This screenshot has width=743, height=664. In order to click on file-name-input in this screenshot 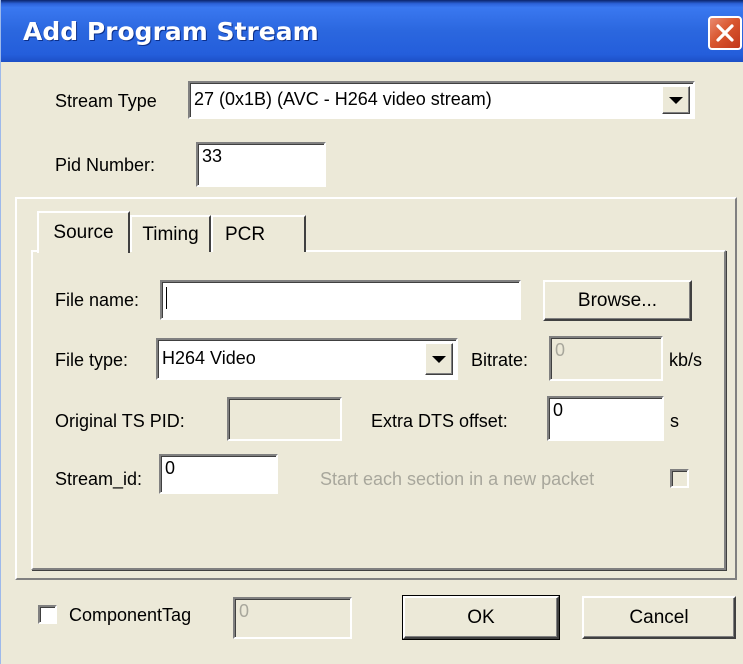, I will do `click(340, 300)`.